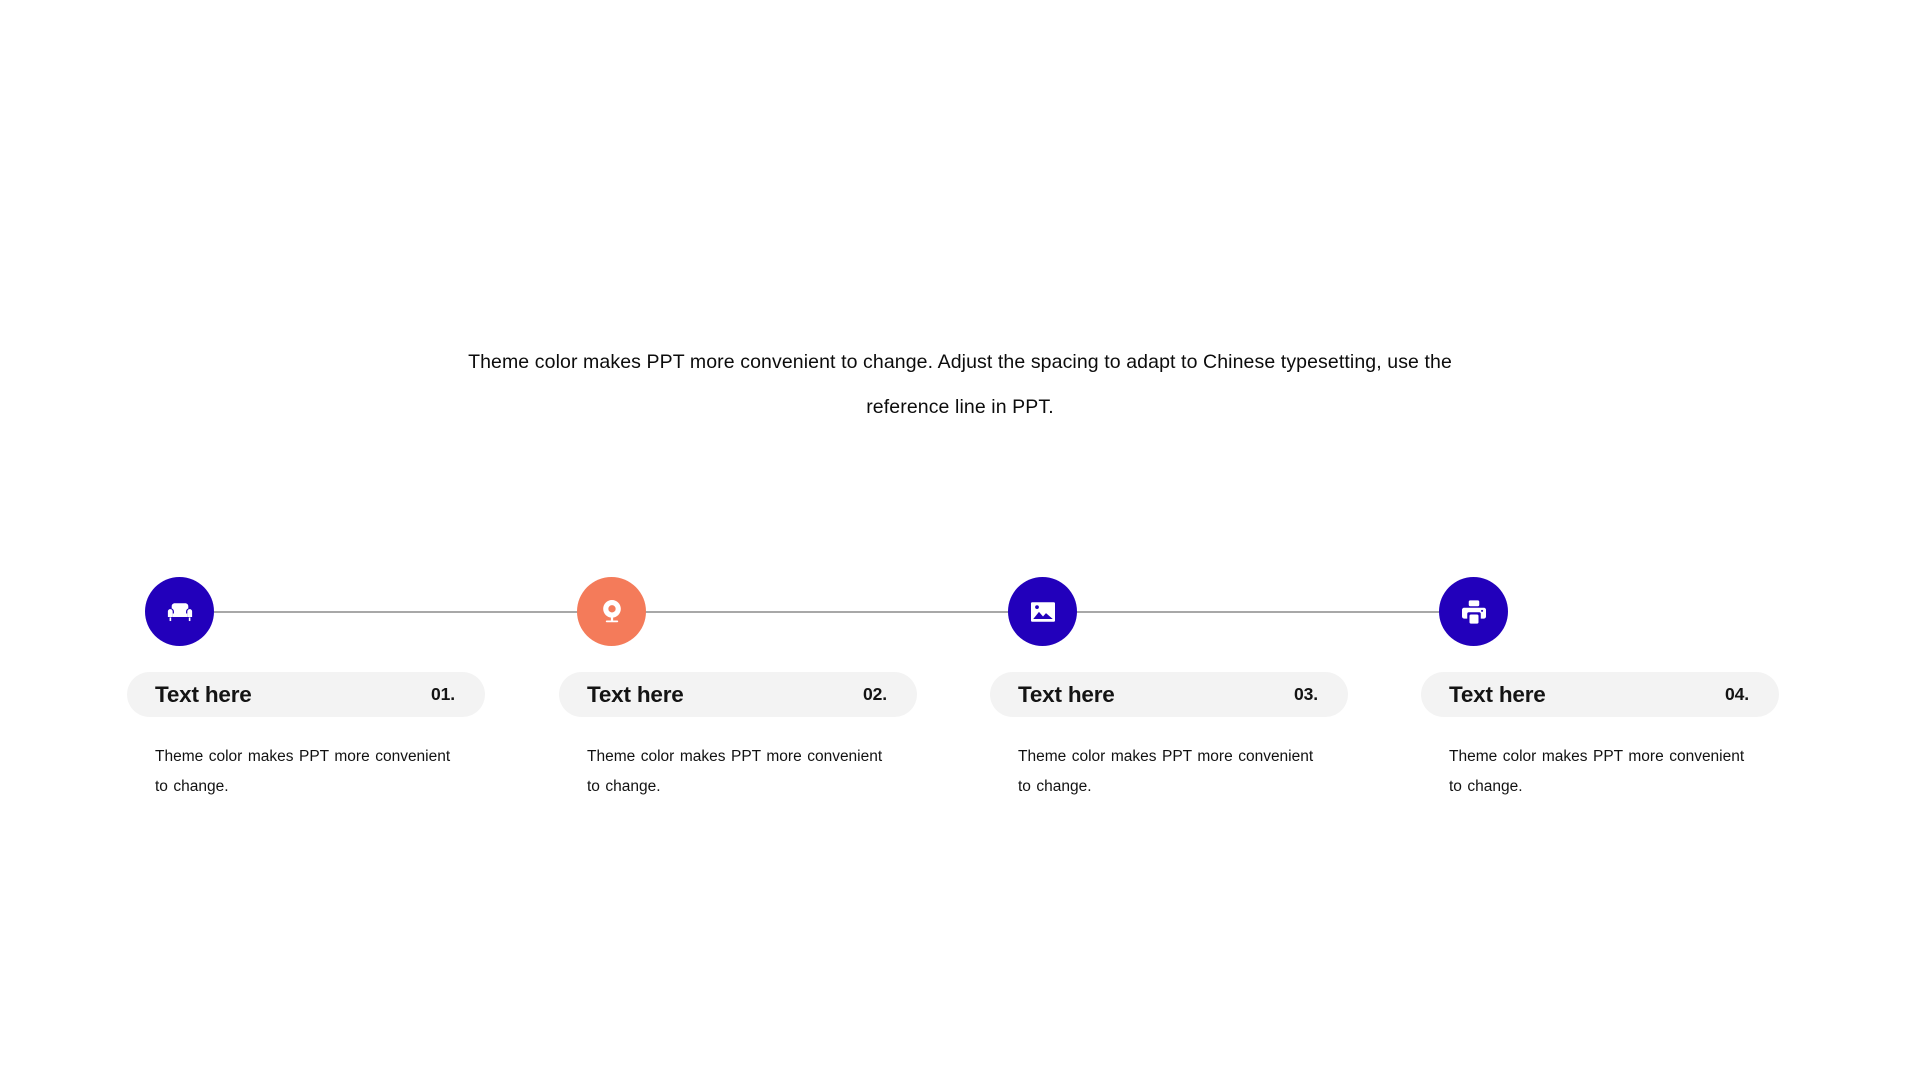 Image resolution: width=1920 pixels, height=1080 pixels. I want to click on card-number: 03., so click(1305, 694).